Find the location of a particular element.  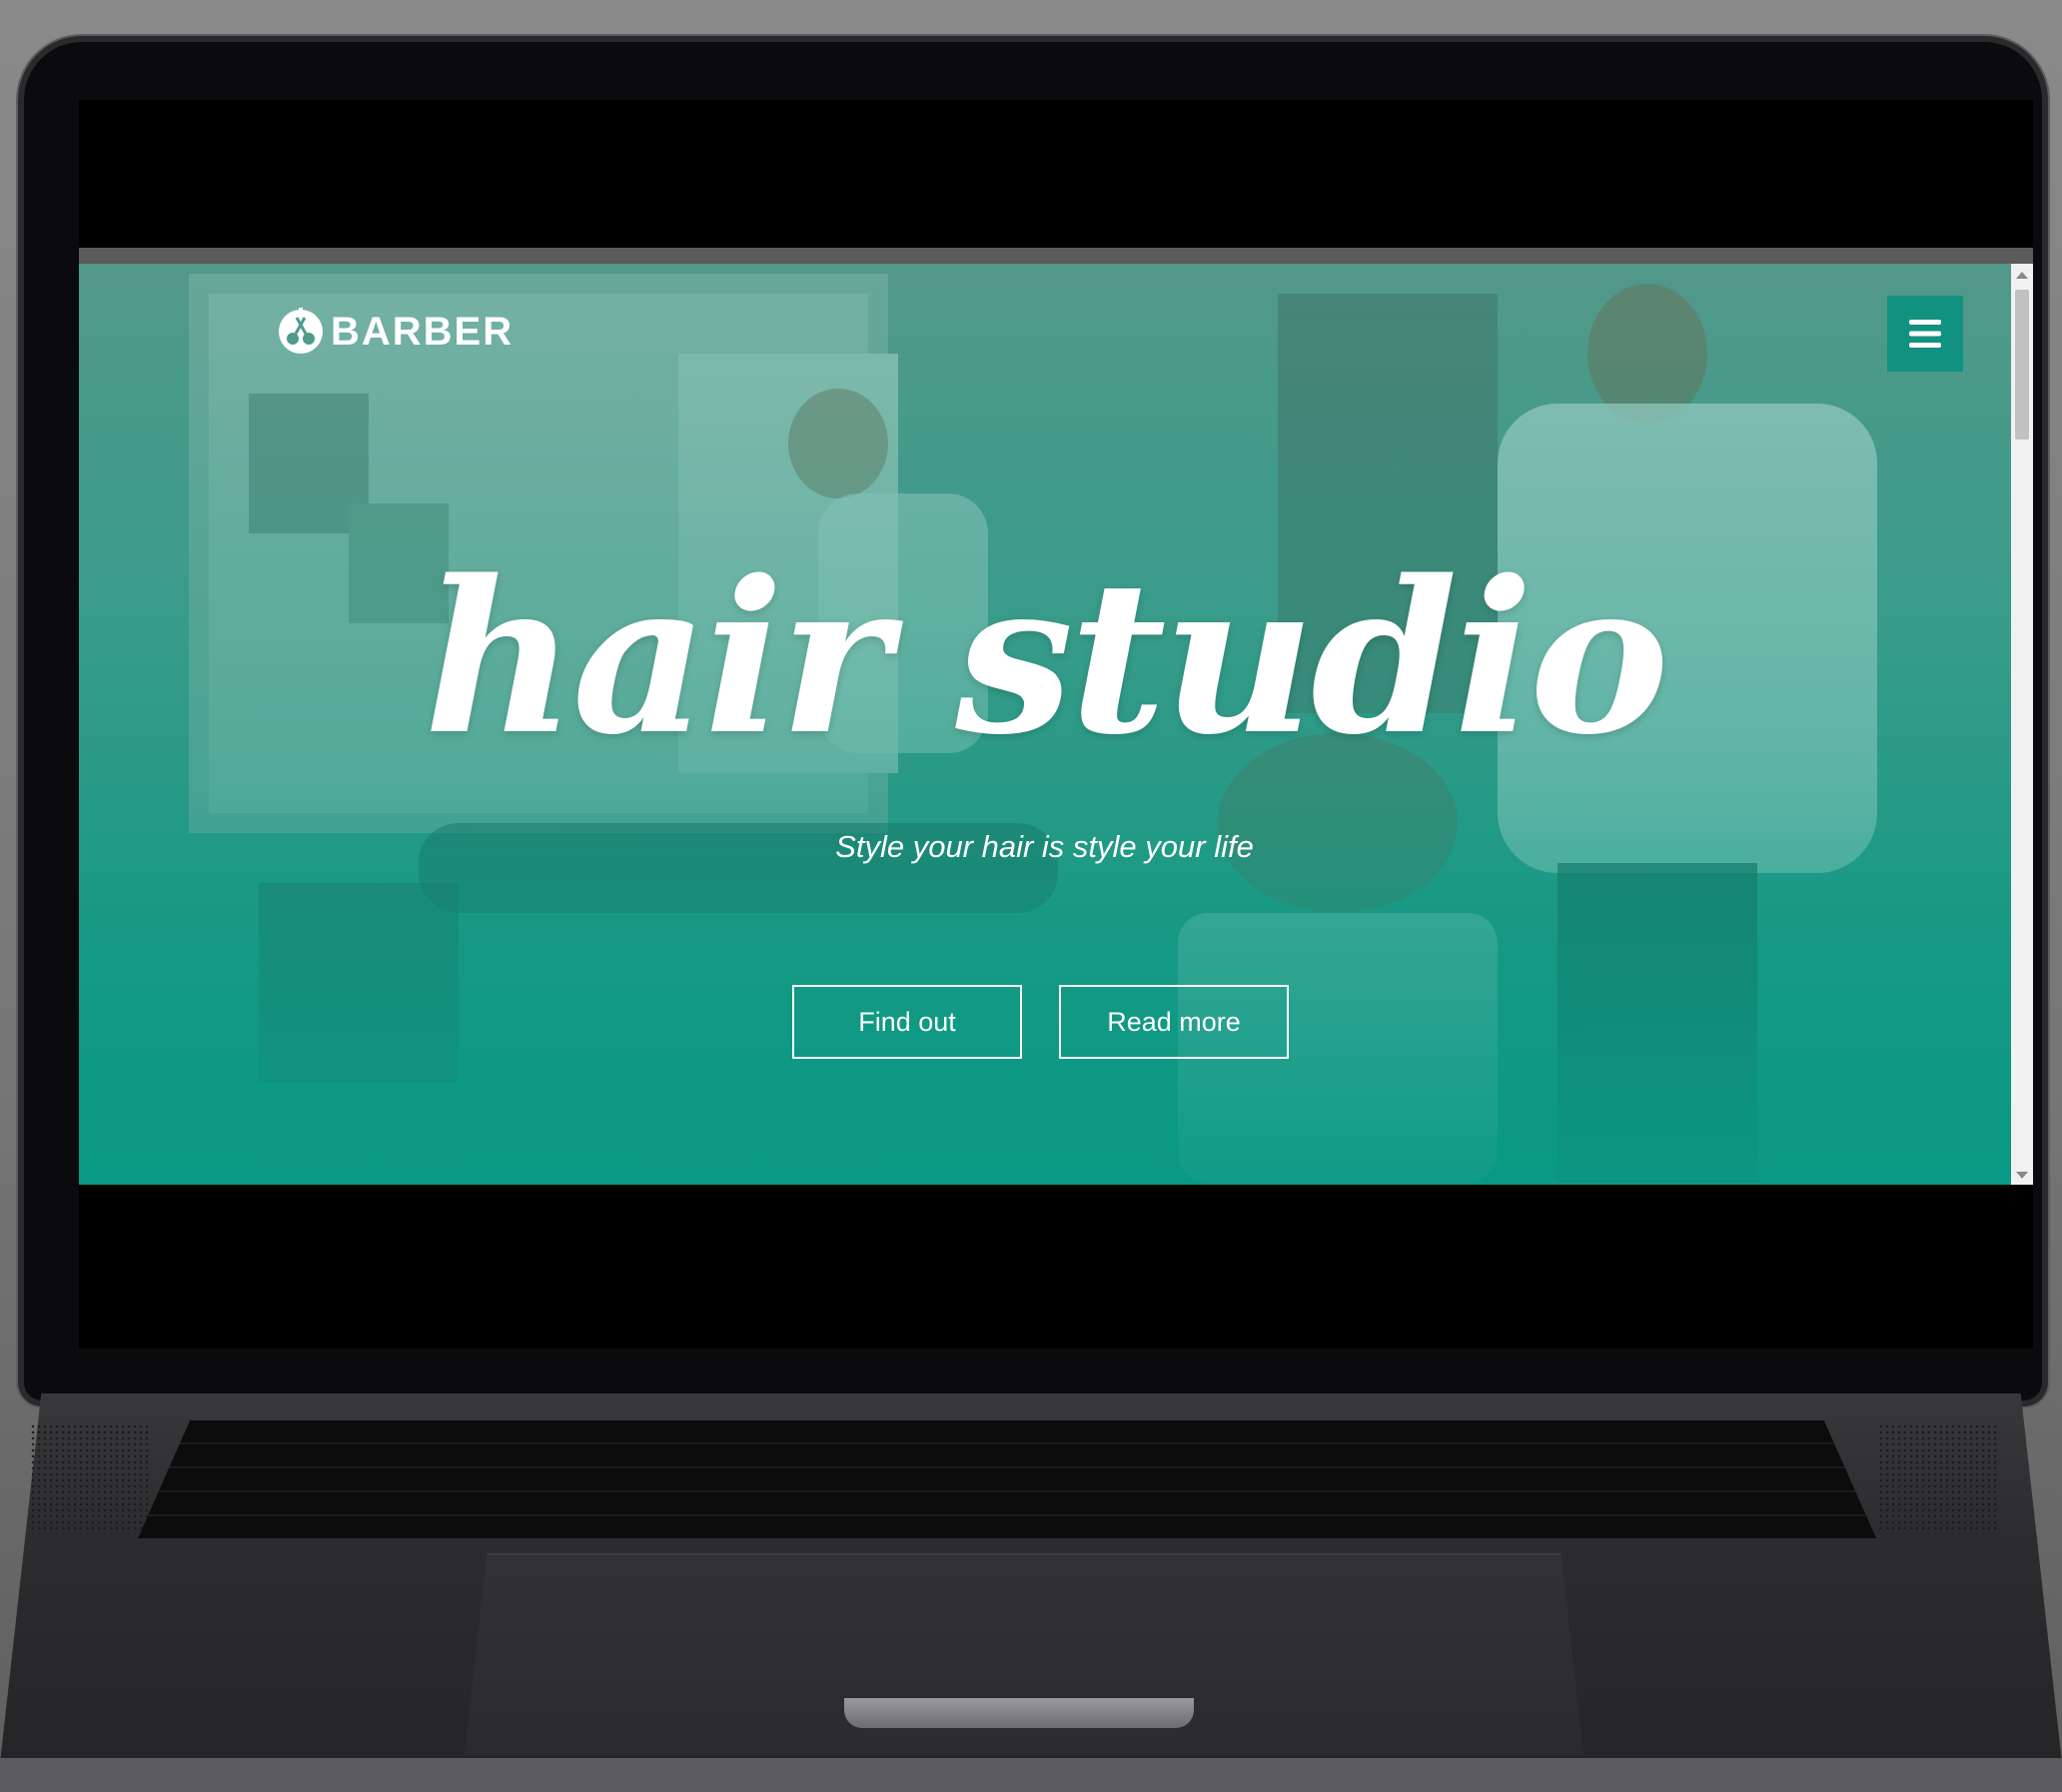

page-scrollbar is located at coordinates (2022, 724).